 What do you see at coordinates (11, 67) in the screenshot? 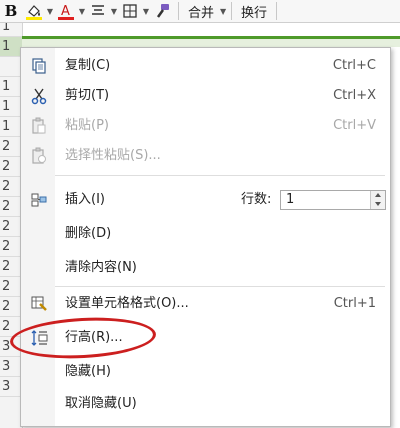
I see `row-number` at bounding box center [11, 67].